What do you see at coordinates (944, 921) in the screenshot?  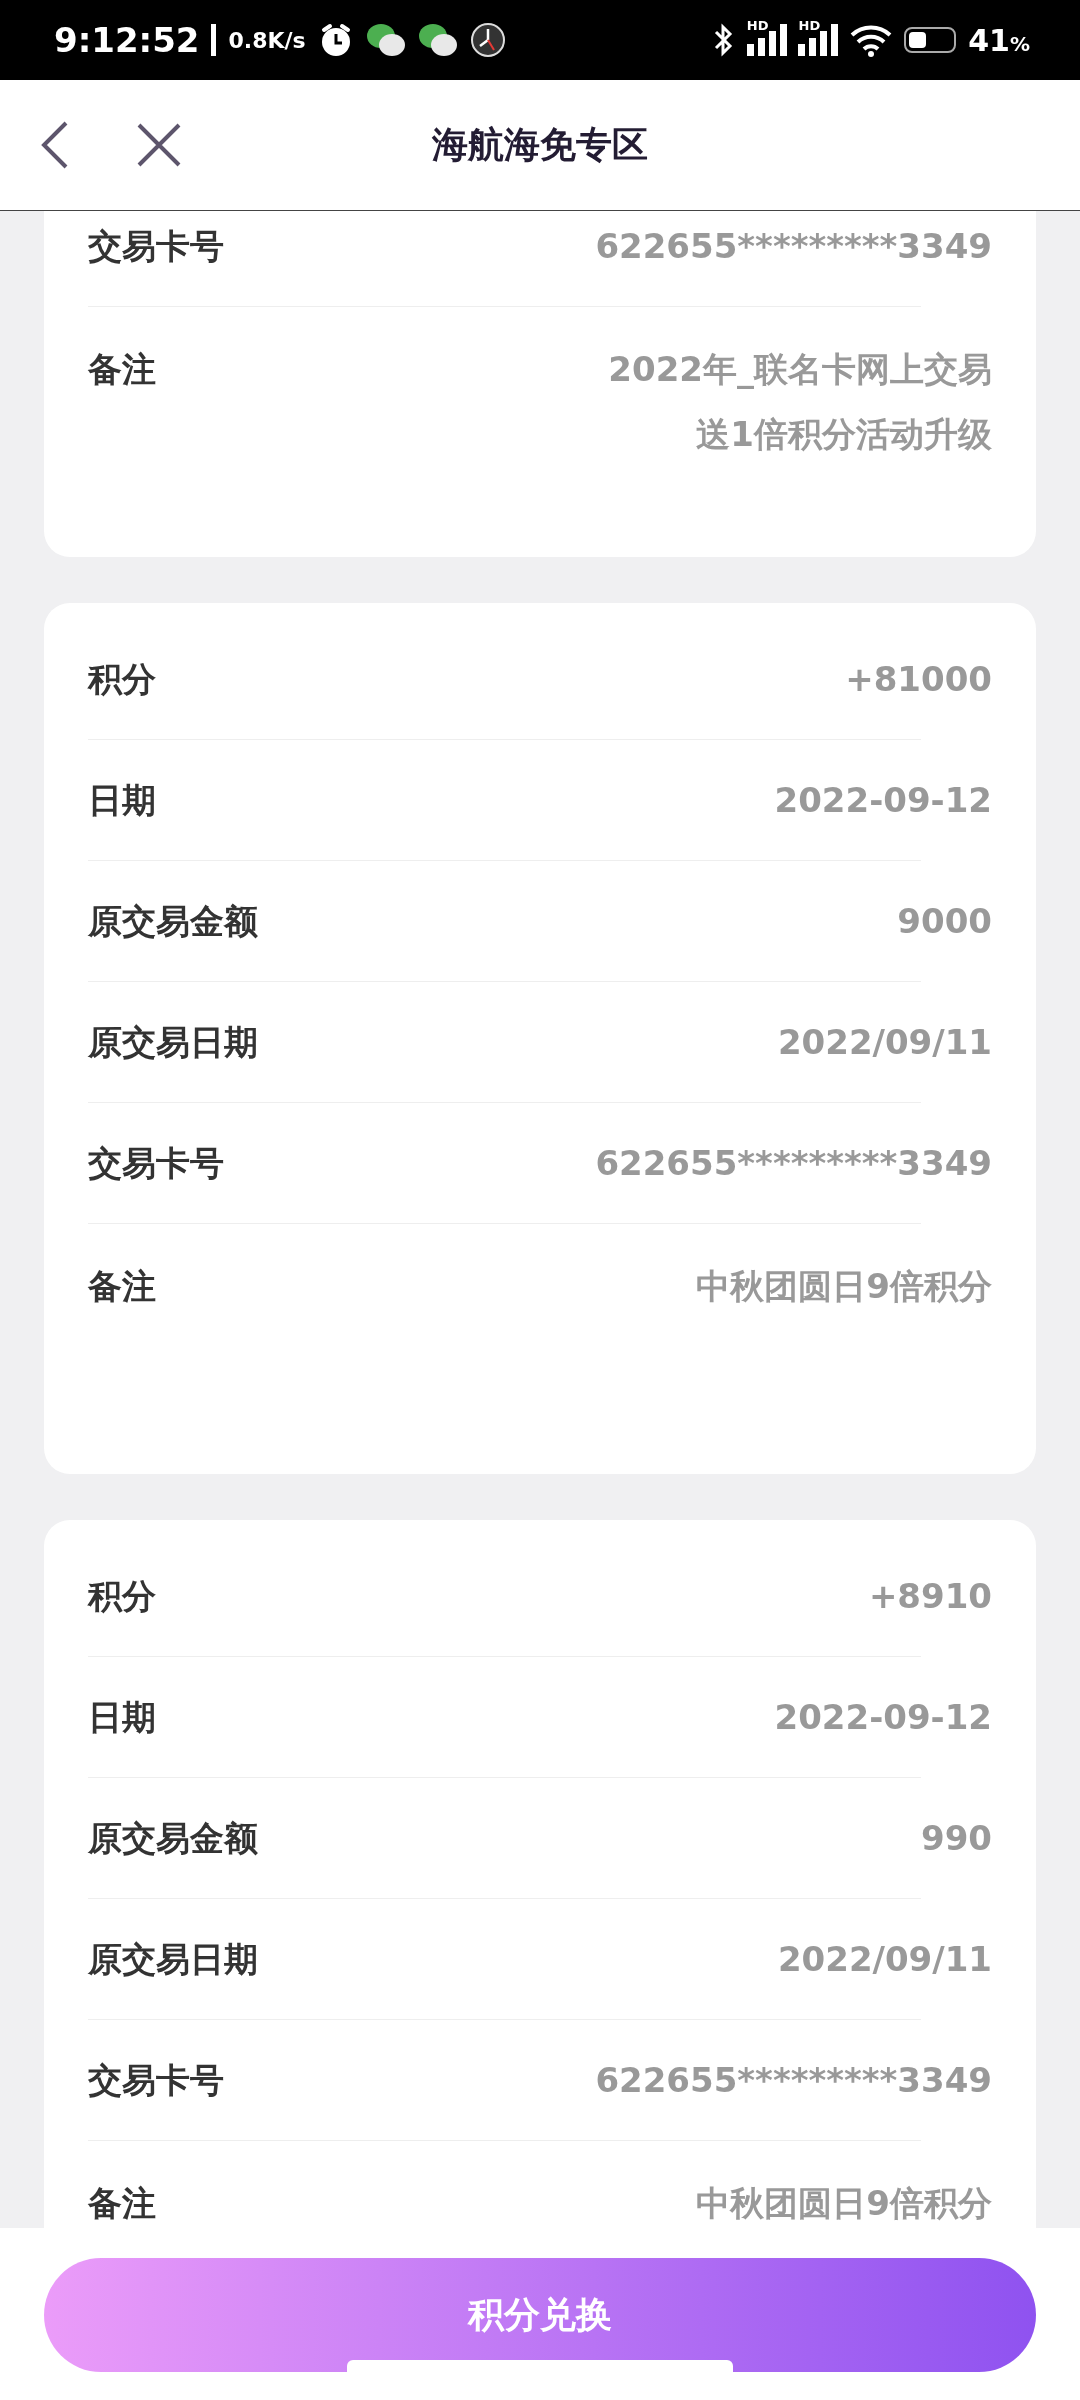 I see `field-value: 9000` at bounding box center [944, 921].